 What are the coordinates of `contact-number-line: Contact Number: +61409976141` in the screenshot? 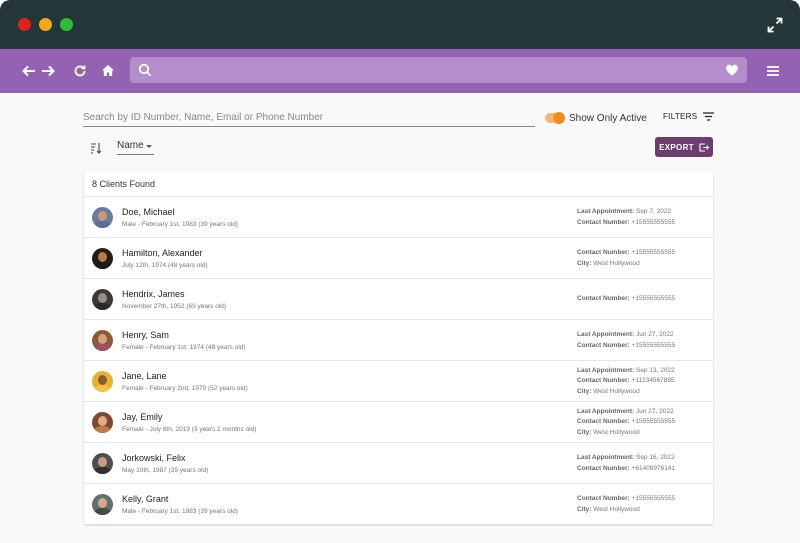 It's located at (637, 469).